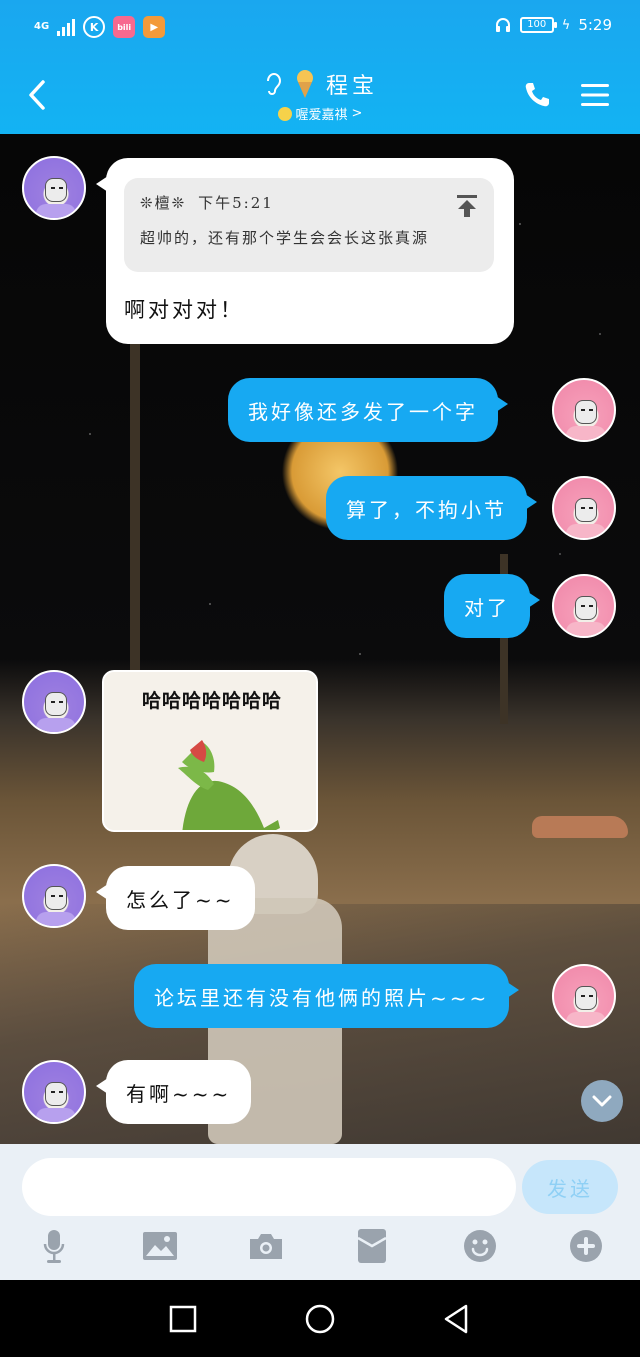 The width and height of the screenshot is (640, 1357). Describe the element at coordinates (320, 1248) in the screenshot. I see `composer-toolbar` at that location.